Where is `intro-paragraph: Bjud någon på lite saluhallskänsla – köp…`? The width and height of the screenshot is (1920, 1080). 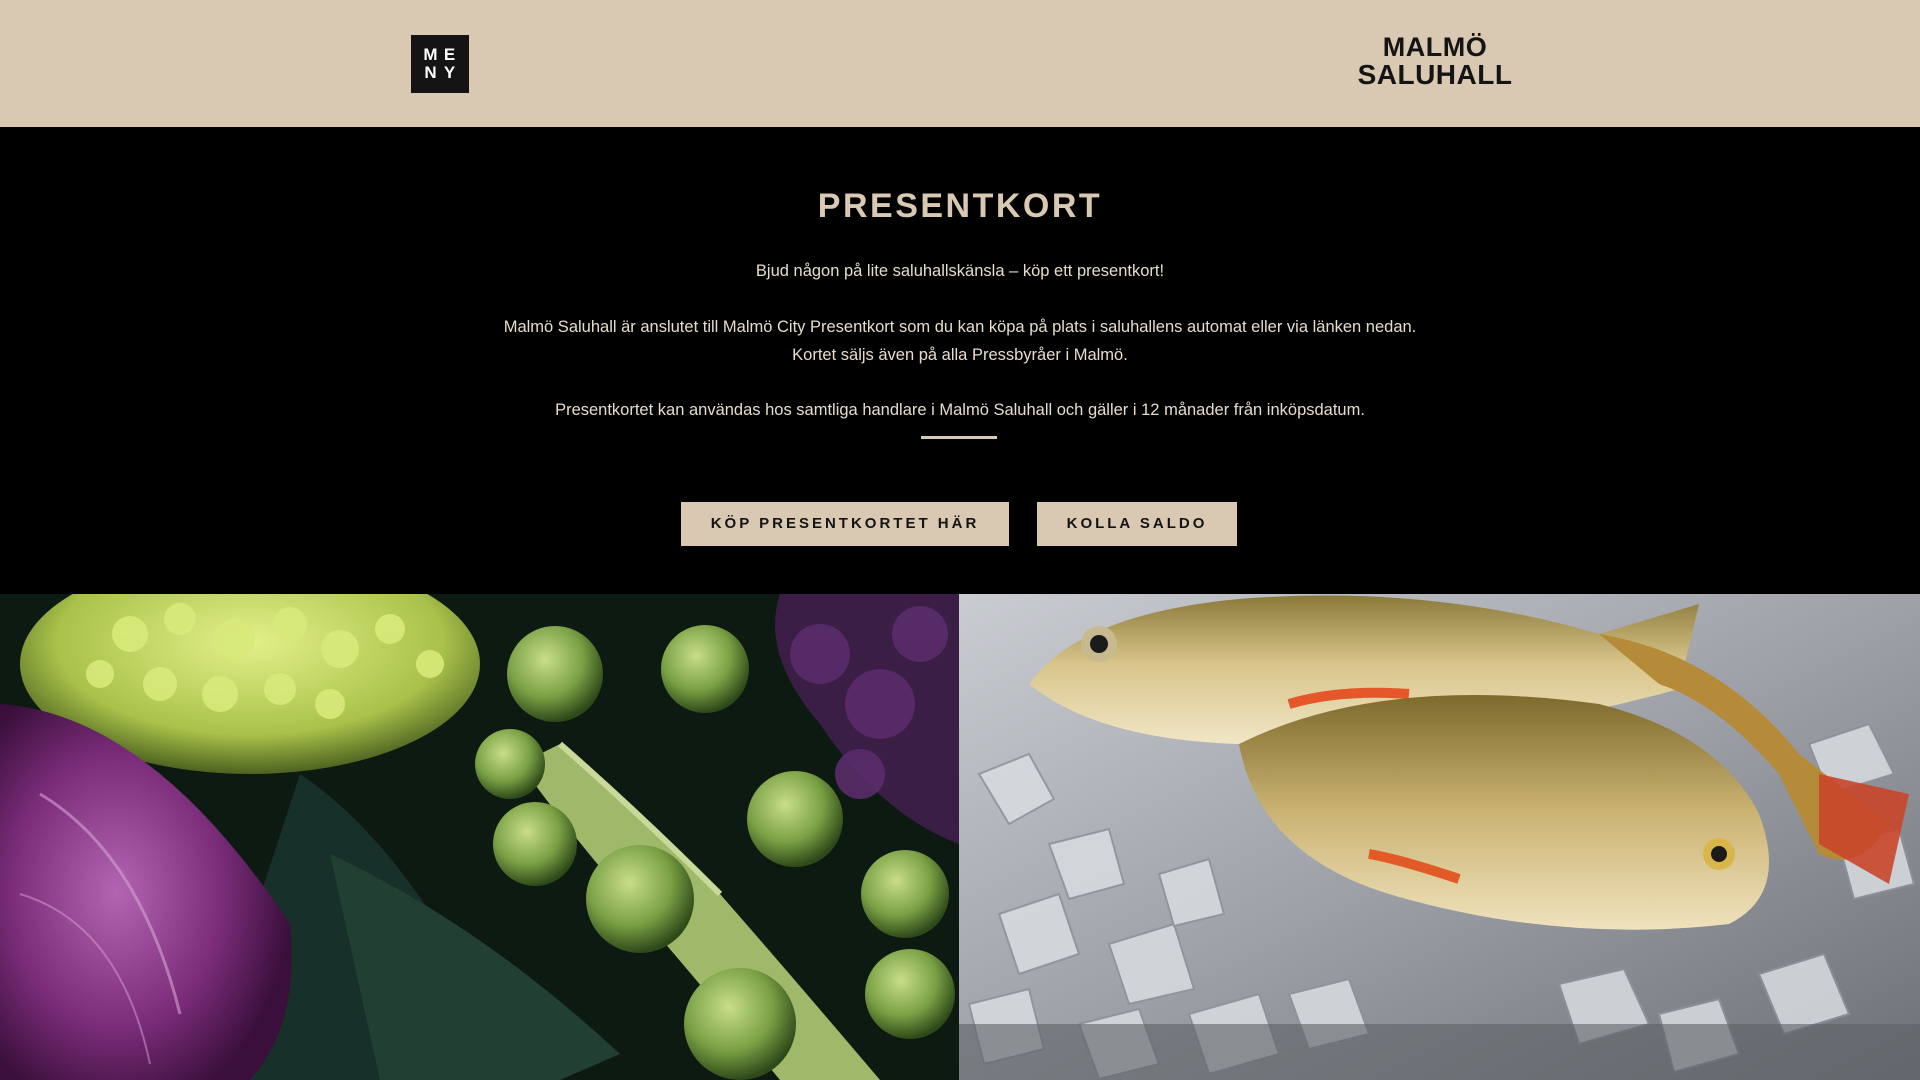 intro-paragraph: Bjud någon på lite saluhallskänsla – köp… is located at coordinates (960, 271).